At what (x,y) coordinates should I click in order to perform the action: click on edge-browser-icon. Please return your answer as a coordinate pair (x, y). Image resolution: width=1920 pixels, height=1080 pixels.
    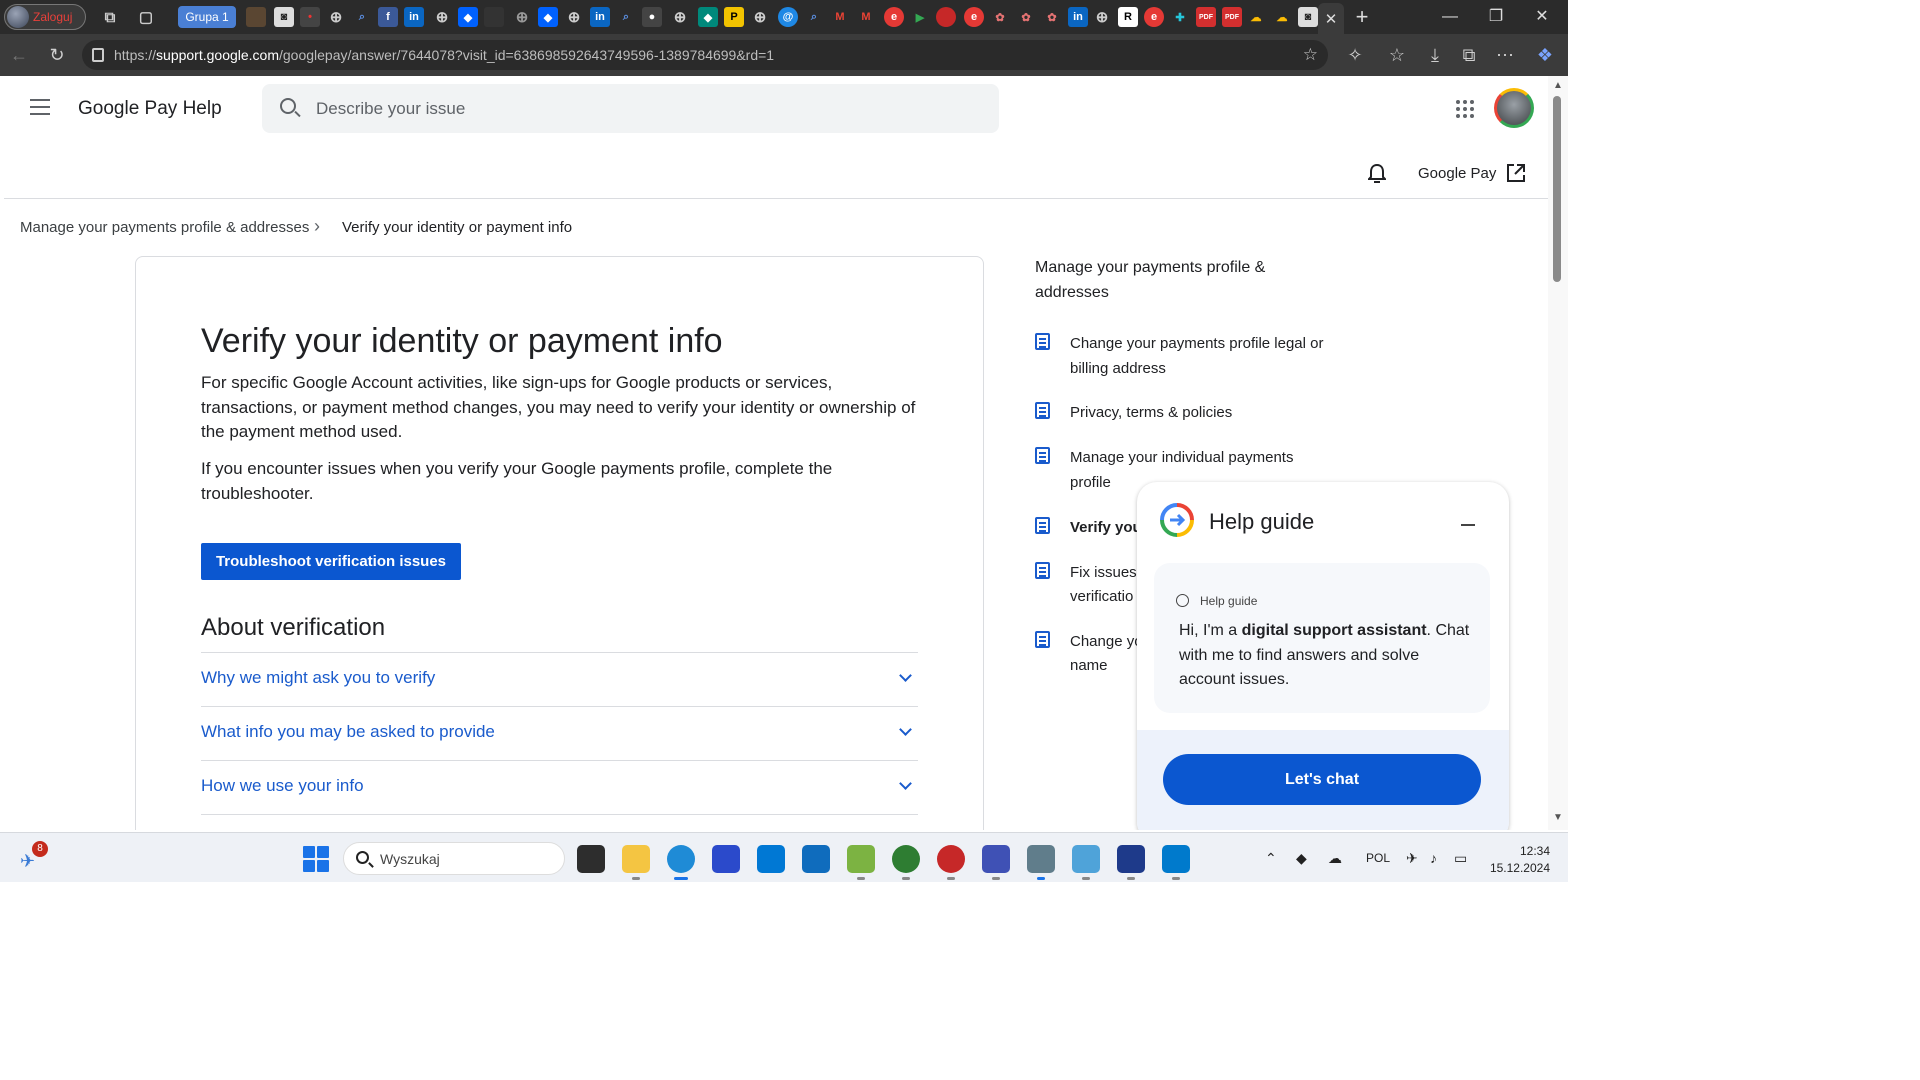
    Looking at the image, I should click on (681, 859).